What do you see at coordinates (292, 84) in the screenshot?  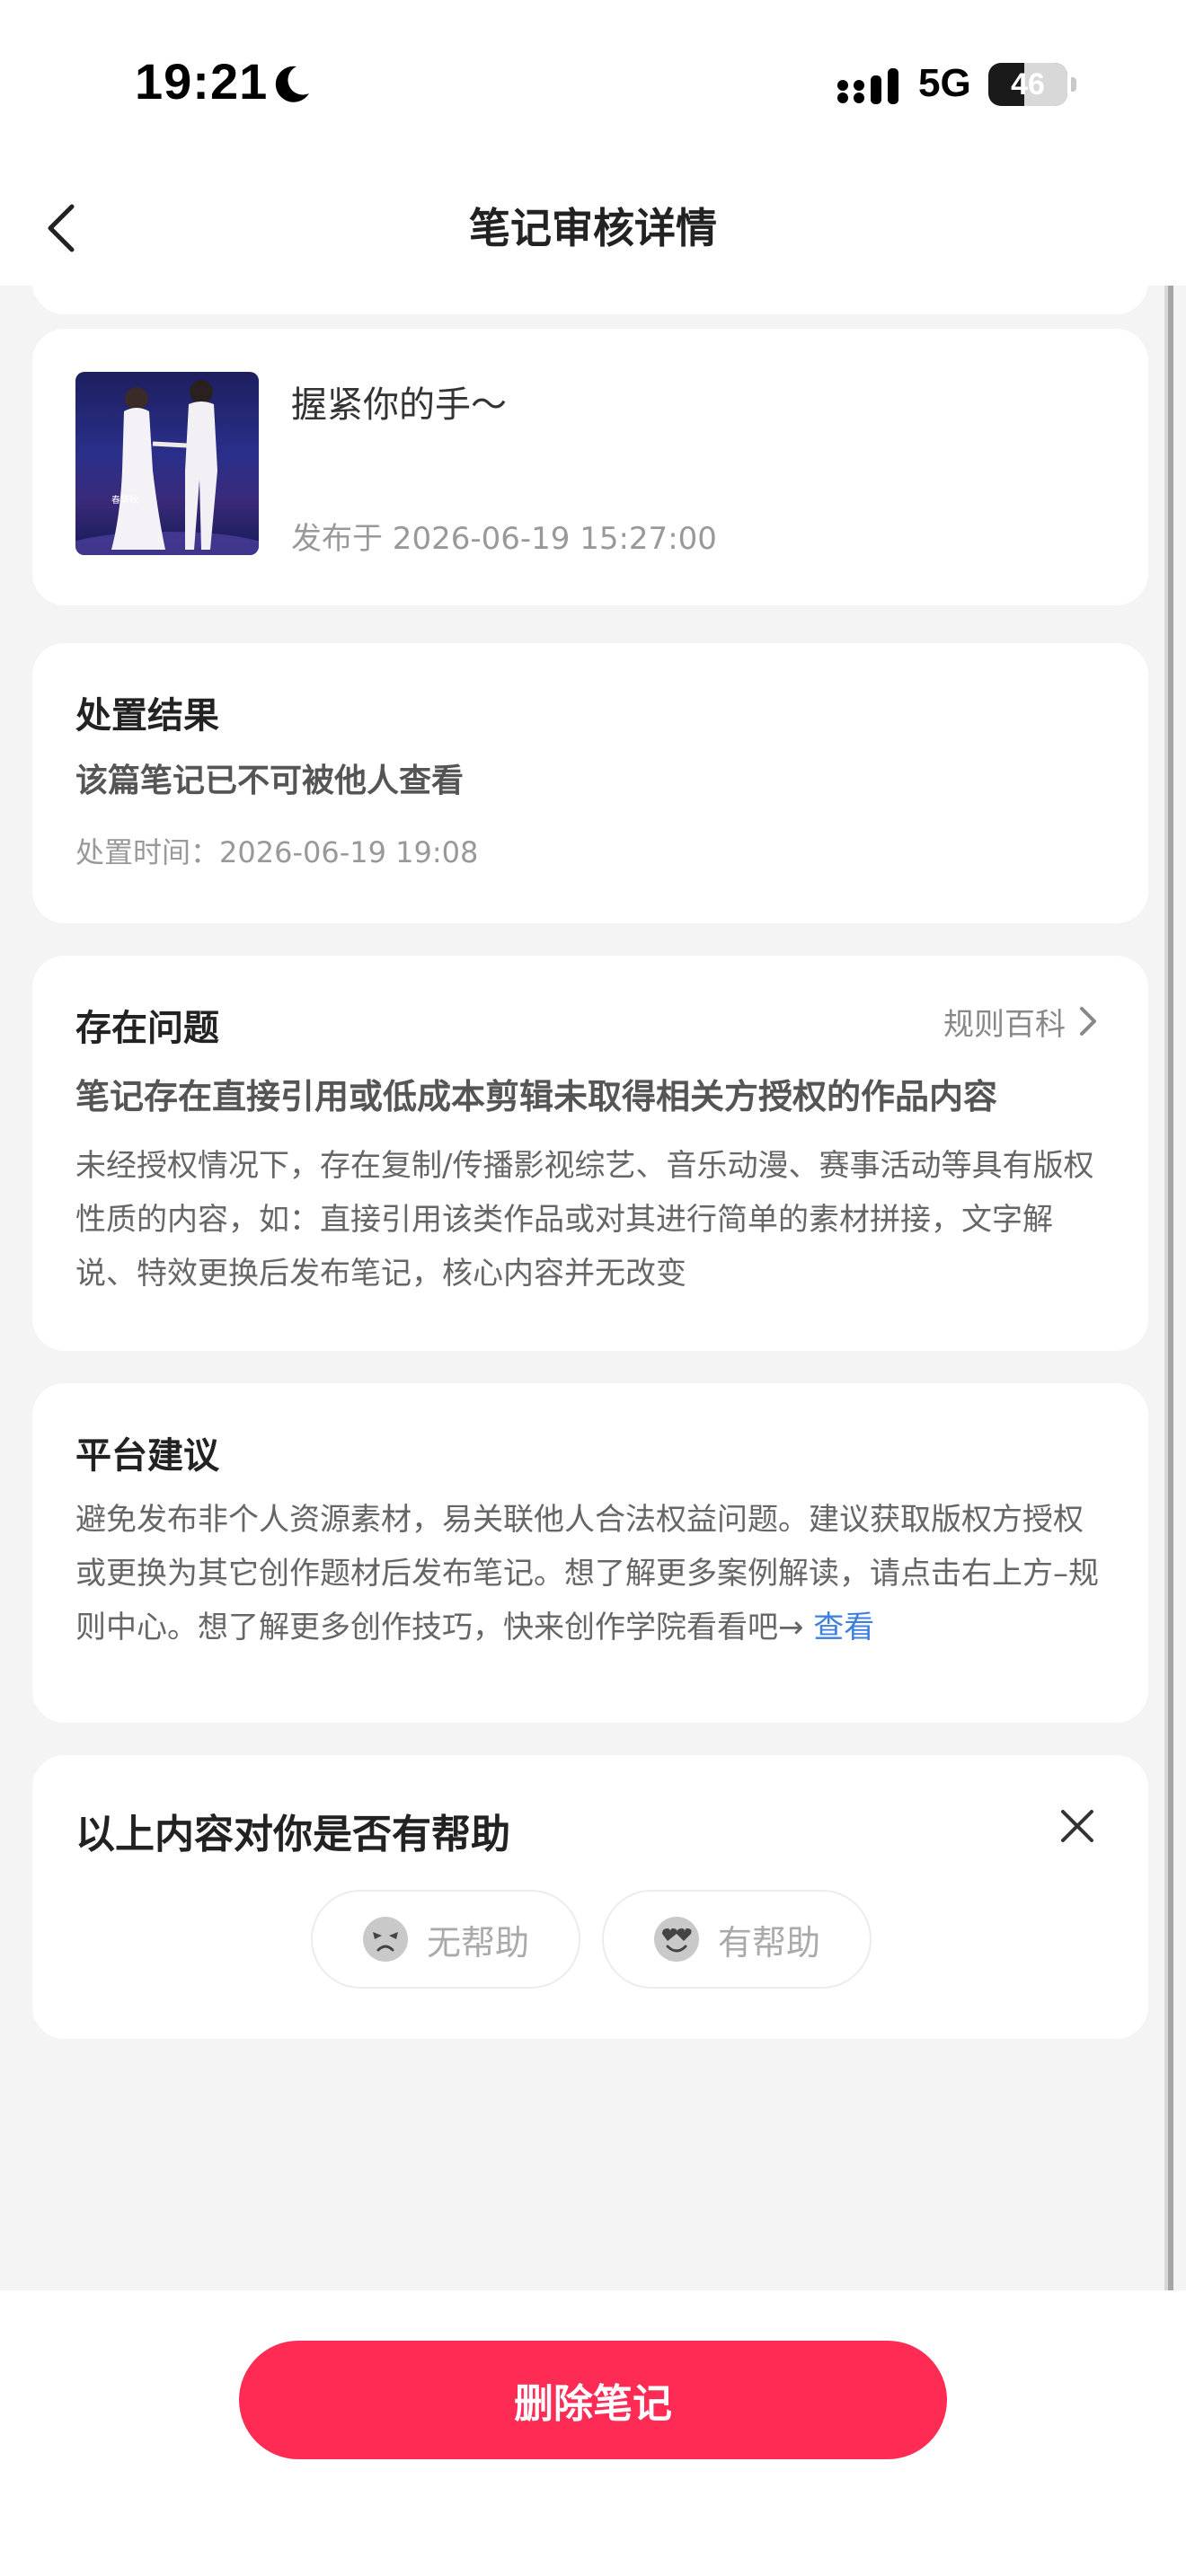 I see `moon-icon` at bounding box center [292, 84].